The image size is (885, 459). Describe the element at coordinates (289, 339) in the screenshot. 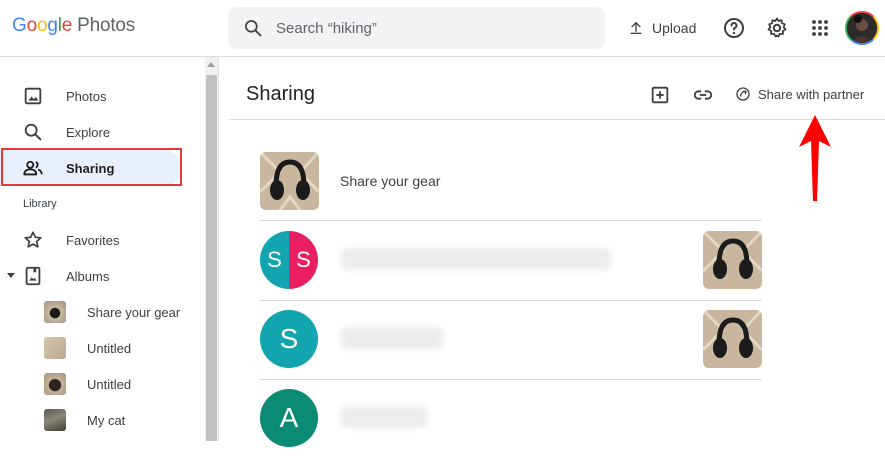

I see `avatar: S` at that location.